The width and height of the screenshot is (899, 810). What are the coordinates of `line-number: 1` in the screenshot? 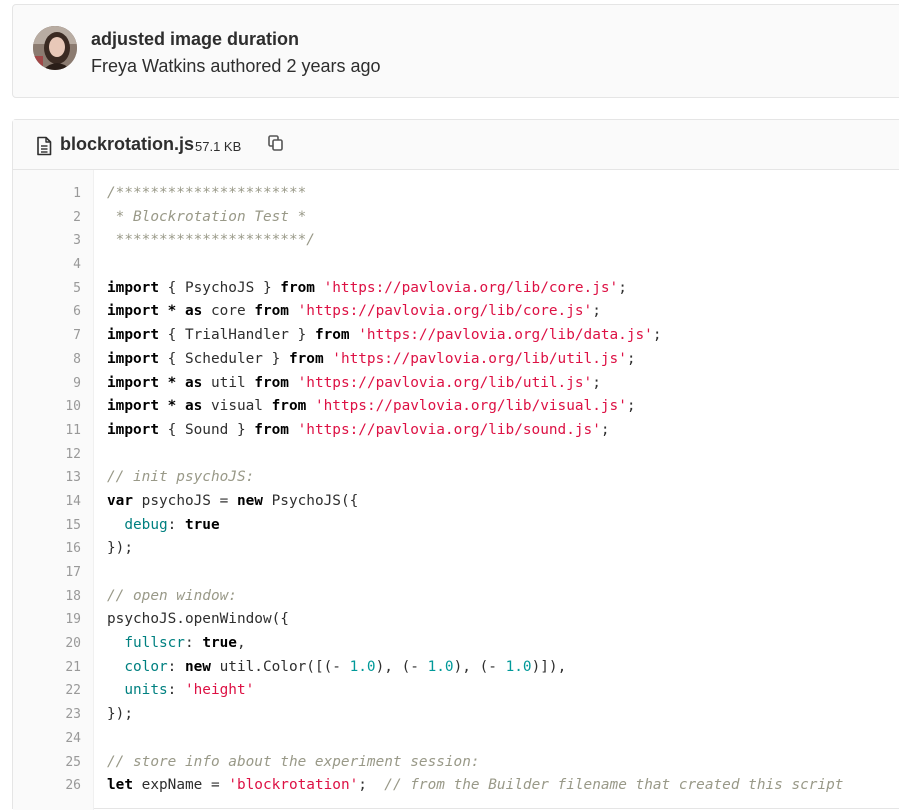 It's located at (47, 194).